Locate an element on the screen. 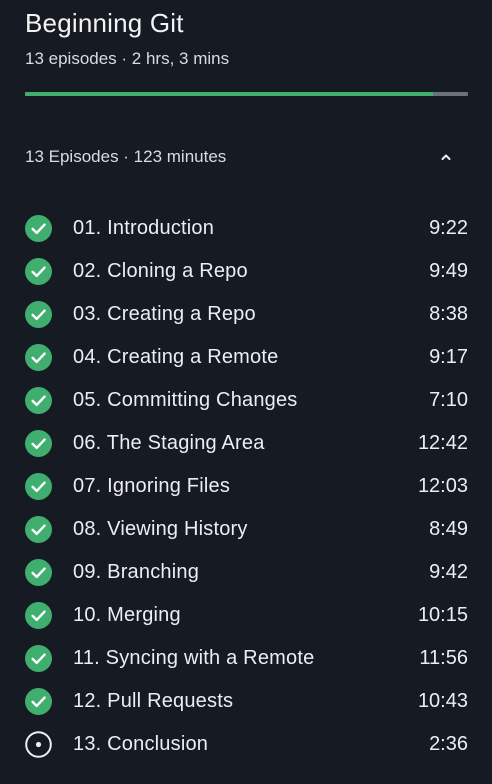  episode-title: 03. Creating a Repo is located at coordinates (164, 314).